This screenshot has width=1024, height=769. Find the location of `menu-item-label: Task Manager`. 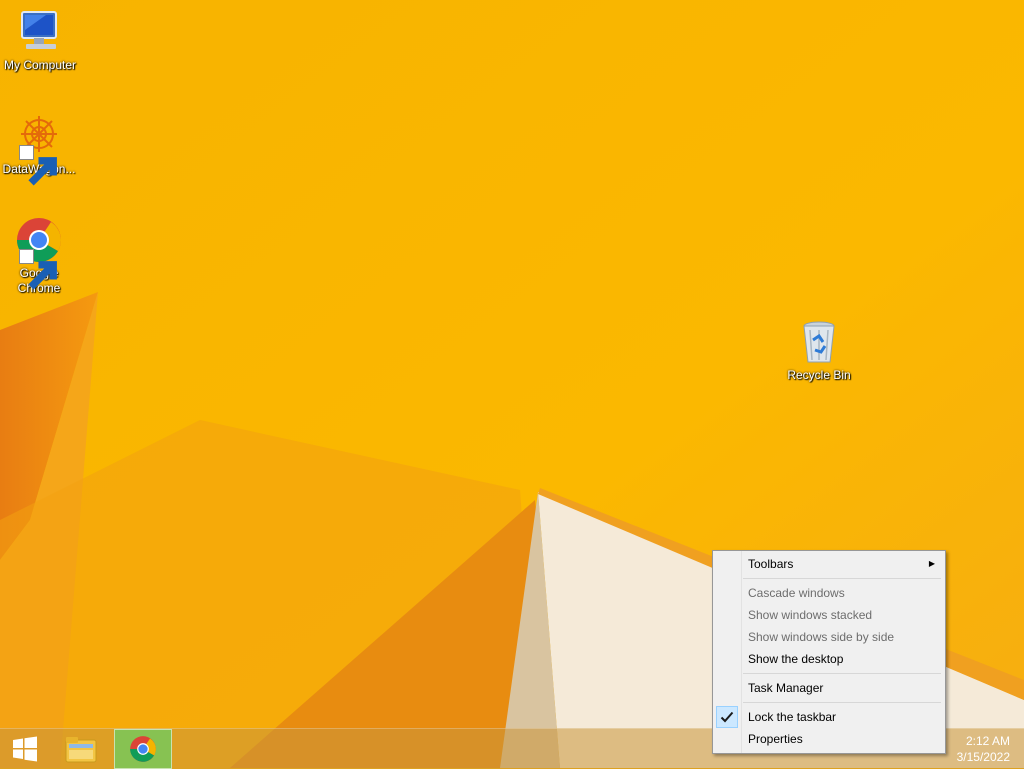

menu-item-label: Task Manager is located at coordinates (786, 688).